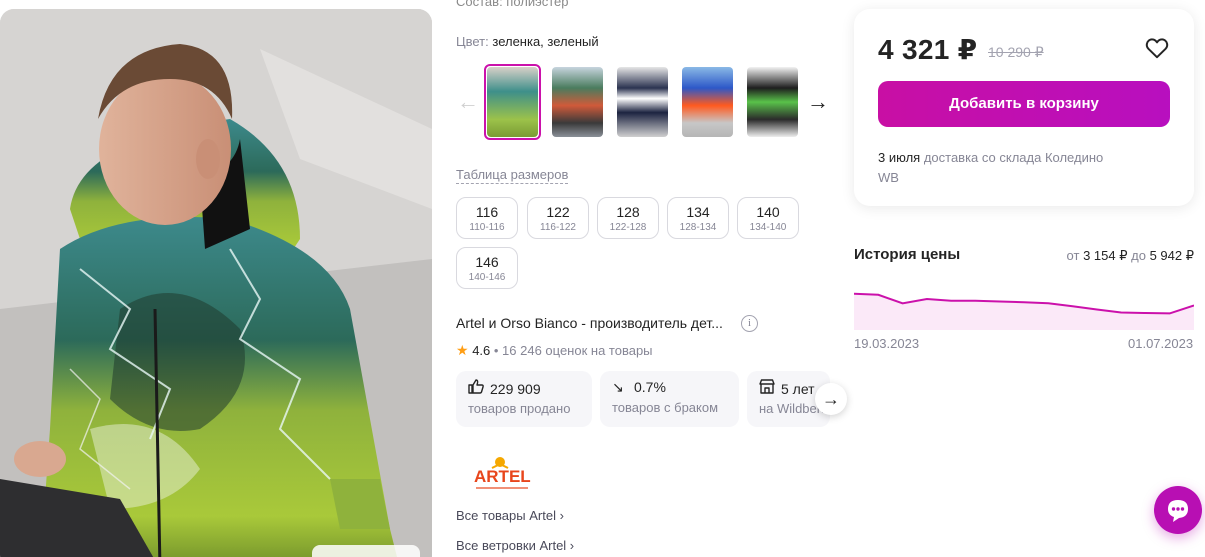 This screenshot has height=557, width=1205. I want to click on size-range: 110-116, so click(487, 227).